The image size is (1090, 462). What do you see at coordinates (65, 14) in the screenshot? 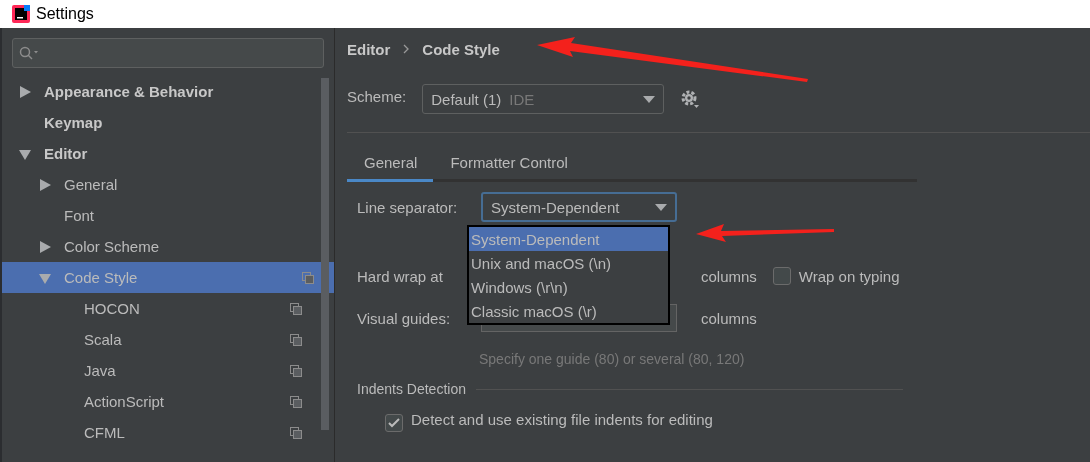
I see `window-title: Settings` at bounding box center [65, 14].